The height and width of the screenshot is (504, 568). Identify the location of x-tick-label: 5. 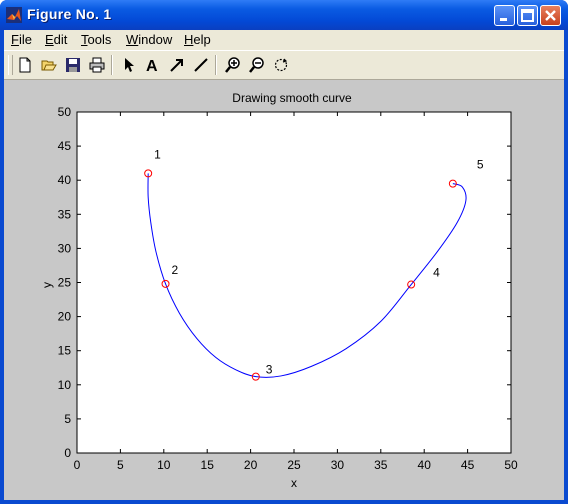
(120, 465).